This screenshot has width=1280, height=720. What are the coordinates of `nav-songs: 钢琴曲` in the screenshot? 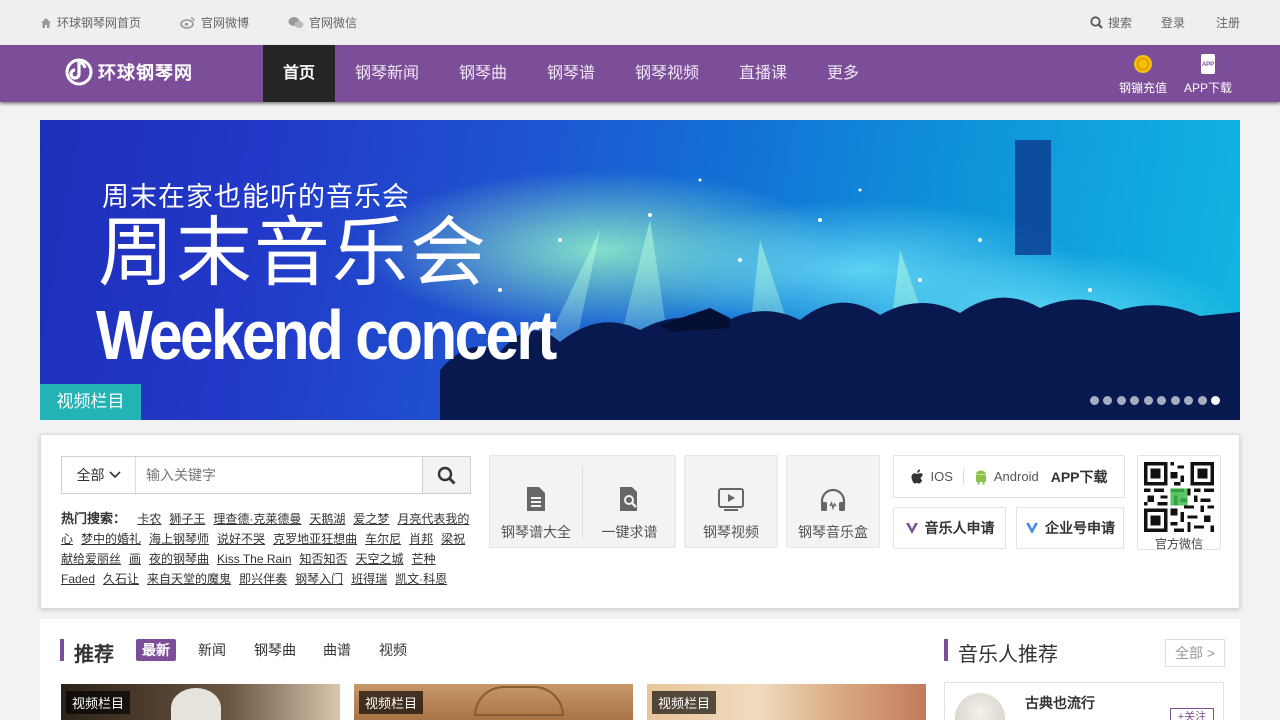 It's located at (483, 73).